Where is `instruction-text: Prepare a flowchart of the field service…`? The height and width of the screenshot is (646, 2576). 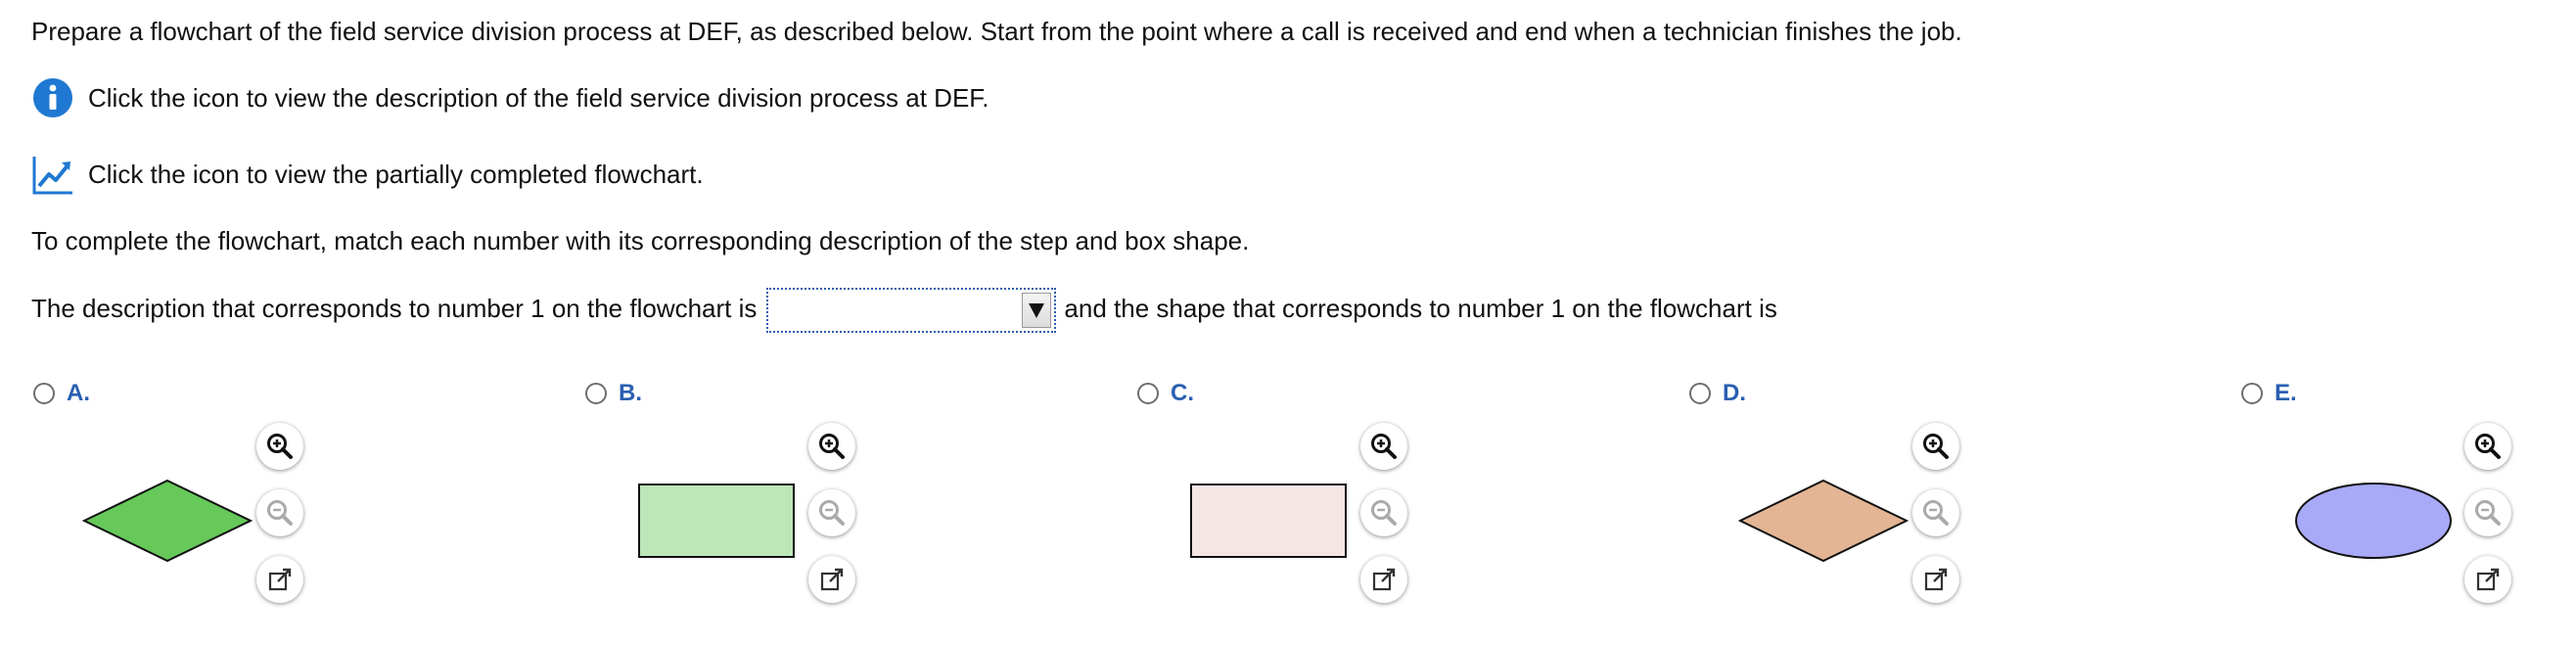 instruction-text: Prepare a flowchart of the field service… is located at coordinates (997, 31).